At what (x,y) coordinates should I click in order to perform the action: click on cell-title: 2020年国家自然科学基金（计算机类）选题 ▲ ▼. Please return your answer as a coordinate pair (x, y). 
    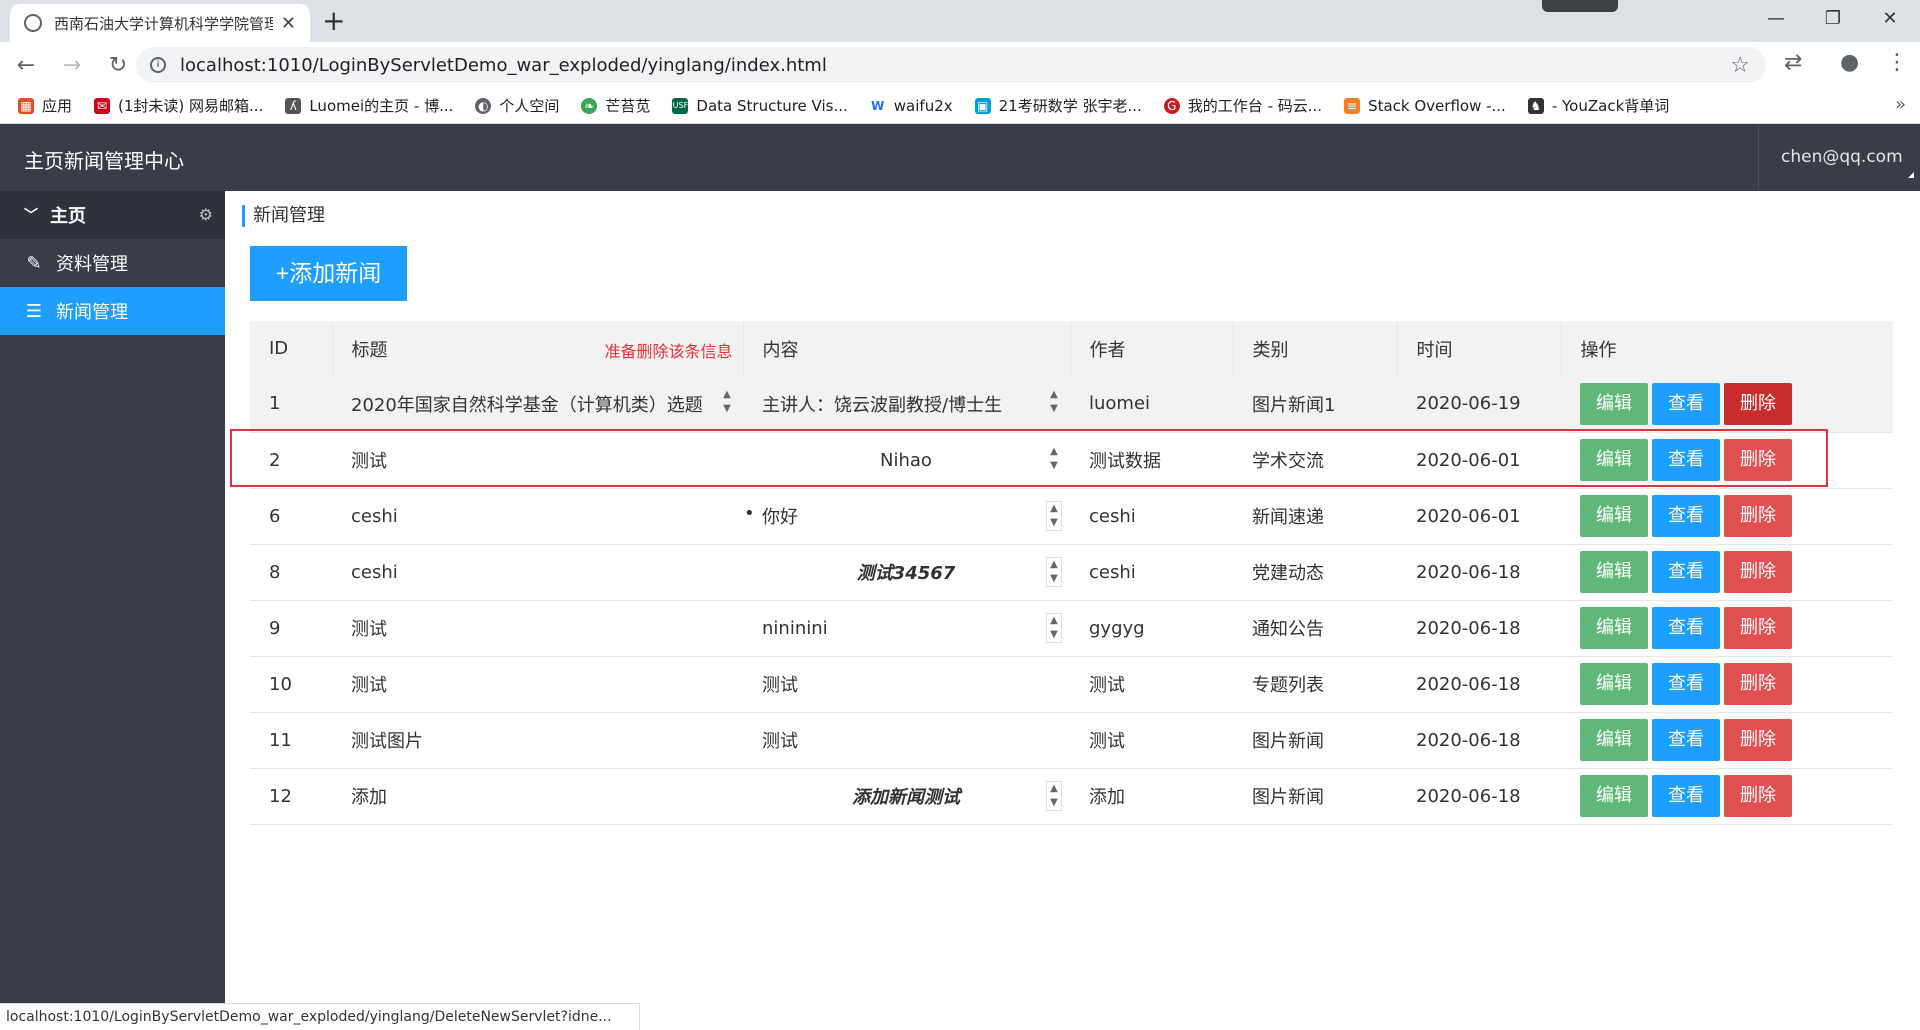
    Looking at the image, I should click on (537, 404).